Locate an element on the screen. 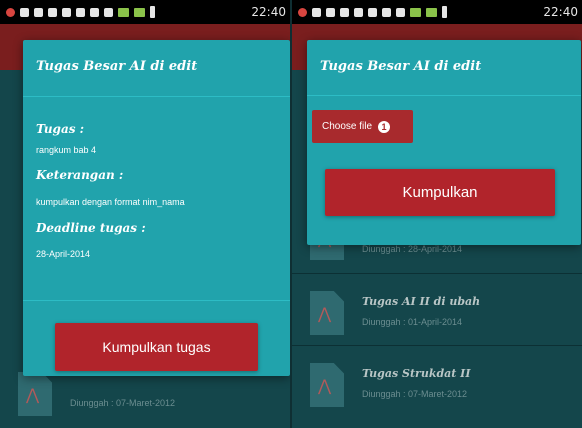 Image resolution: width=582 pixels, height=428 pixels. list-item-subtitle: Diunggah : 01-April-2014 is located at coordinates (412, 322).